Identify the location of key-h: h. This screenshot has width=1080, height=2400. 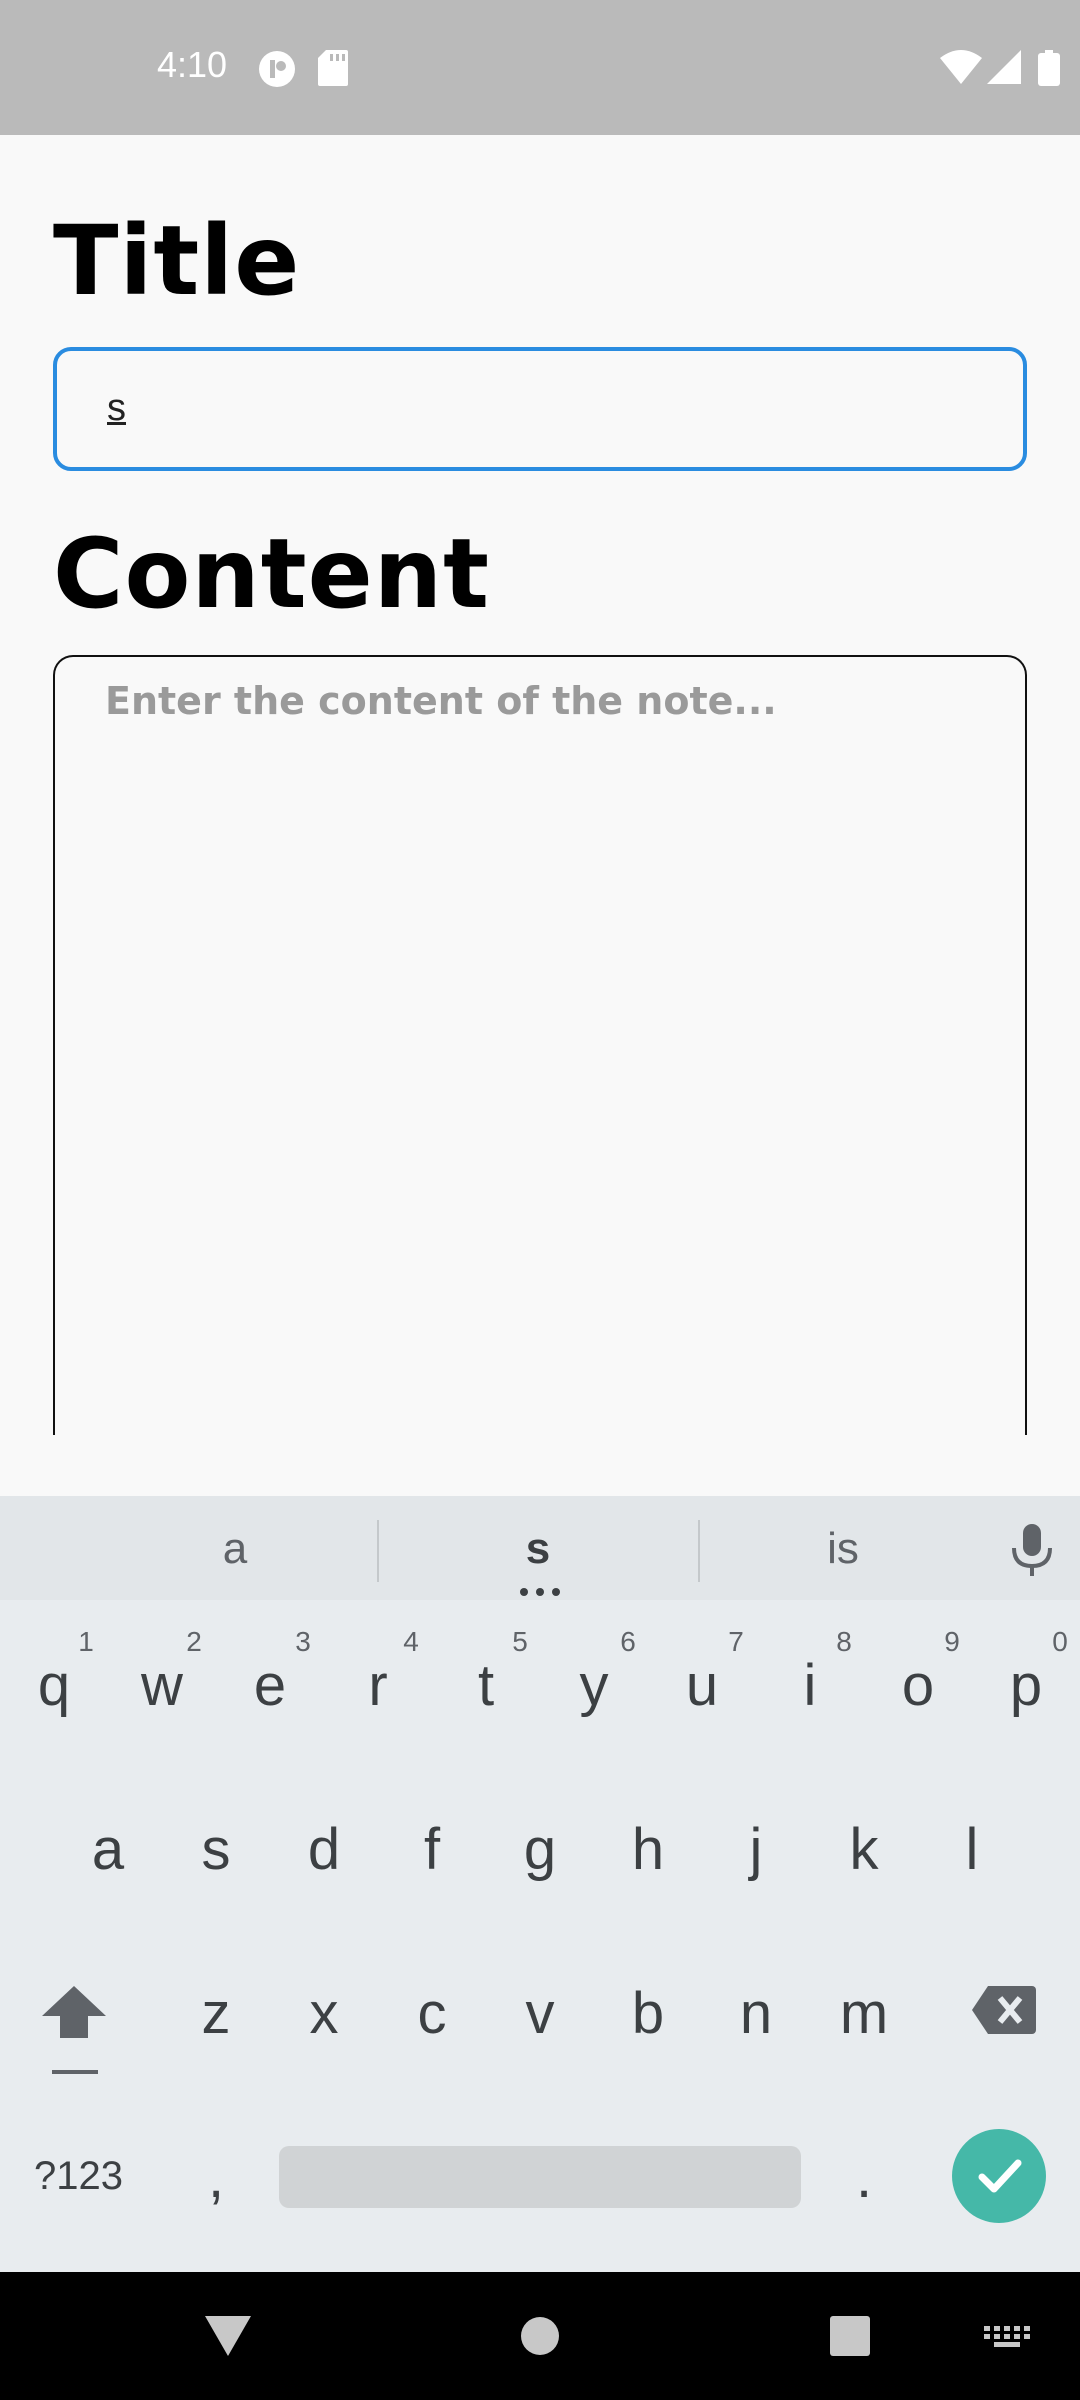
(648, 1849).